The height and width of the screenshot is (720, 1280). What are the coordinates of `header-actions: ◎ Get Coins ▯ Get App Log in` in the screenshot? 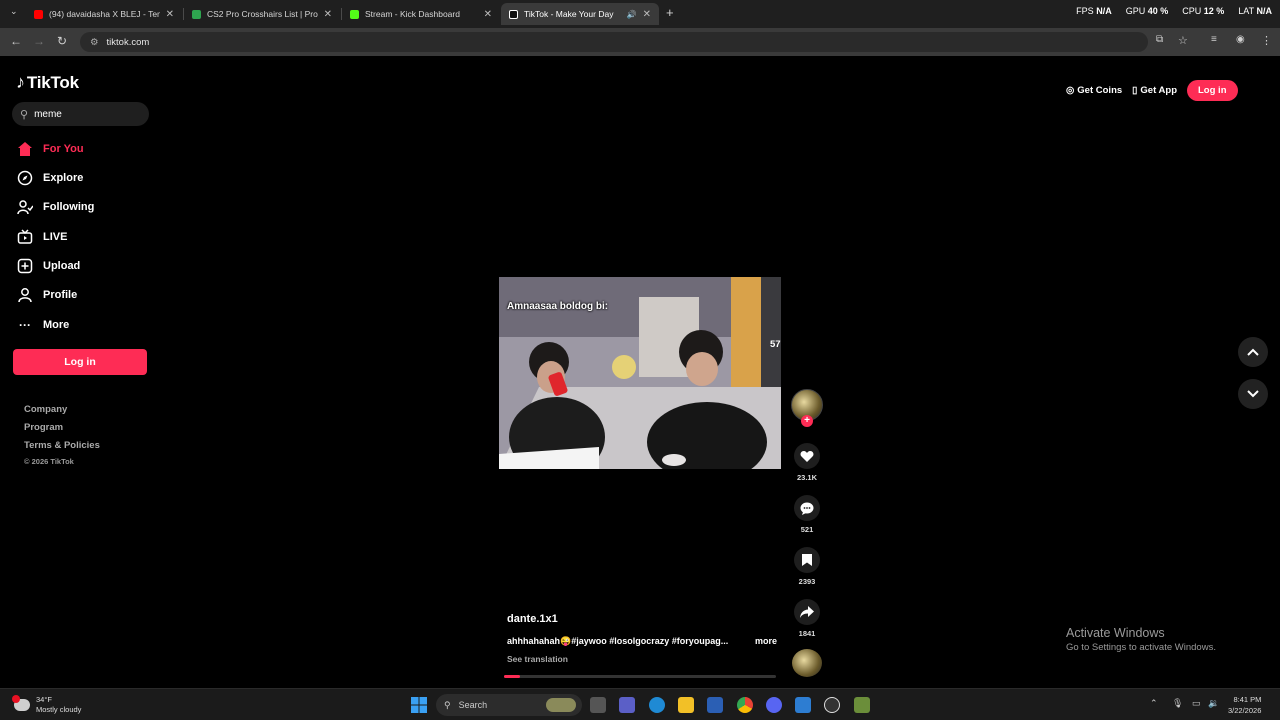 It's located at (1152, 90).